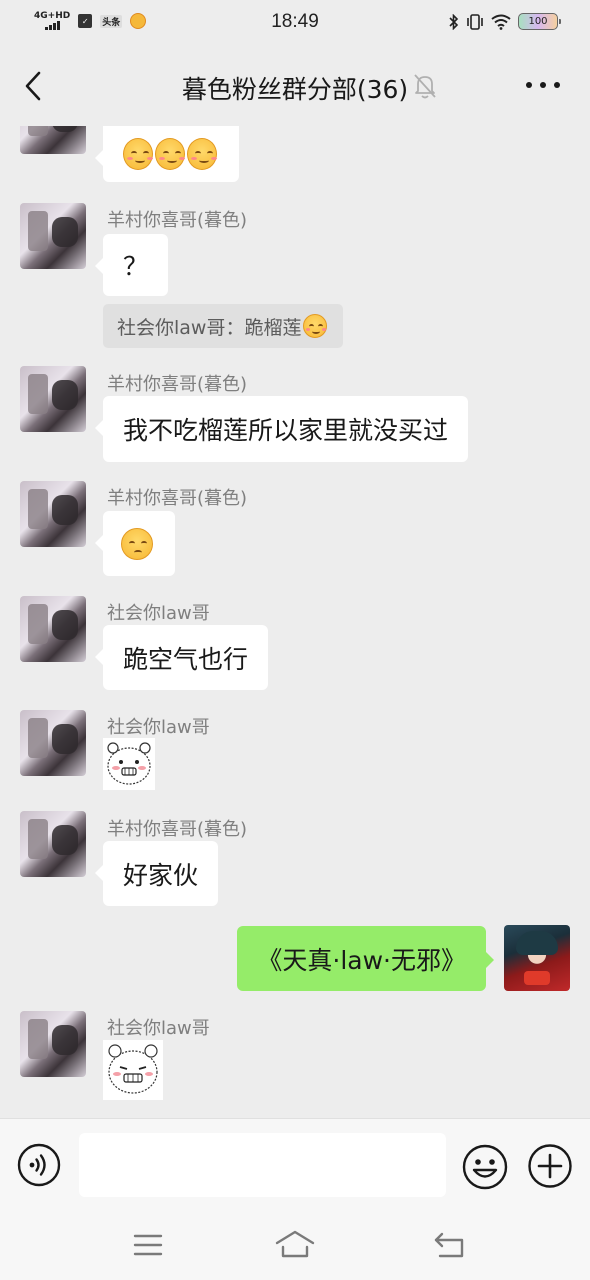 The height and width of the screenshot is (1280, 590). I want to click on page-title: 暮色粉丝群分部(36), so click(295, 89).